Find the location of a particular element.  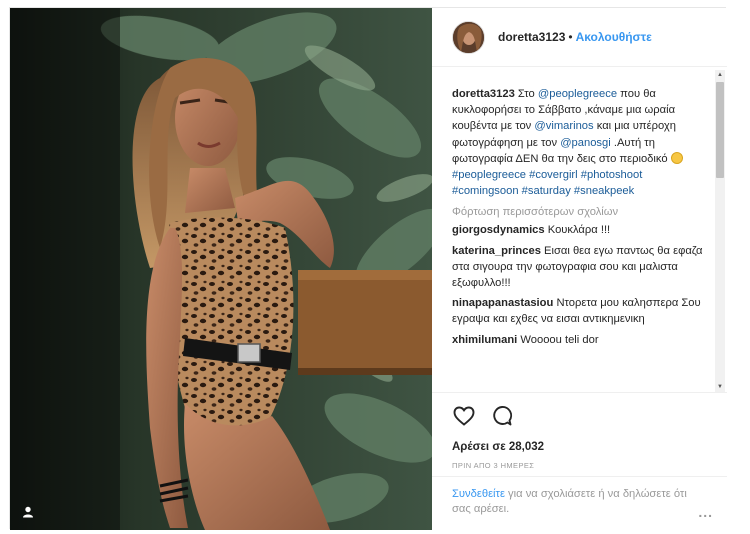

scroll-down-icon: ▼ is located at coordinates (720, 387).